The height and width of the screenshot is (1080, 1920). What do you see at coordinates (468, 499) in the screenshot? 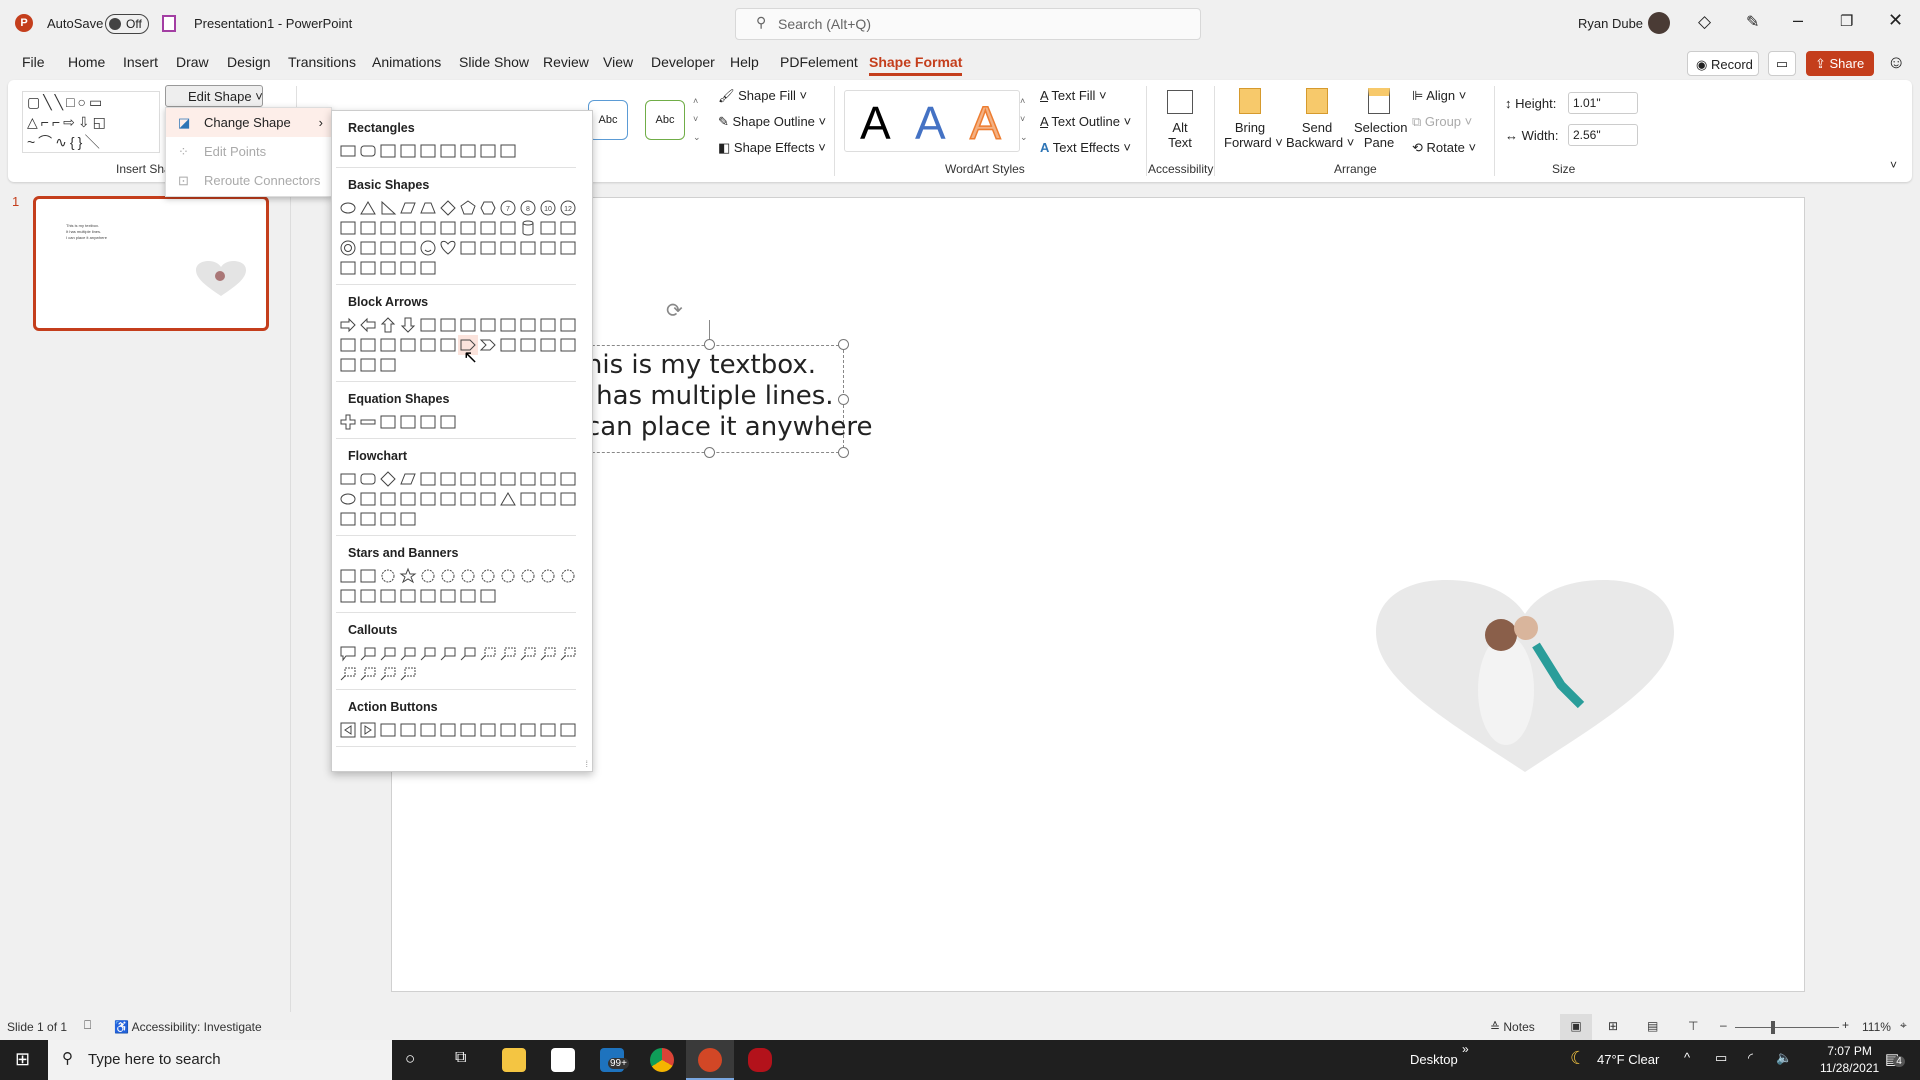
I see `shape-collate-icon` at bounding box center [468, 499].